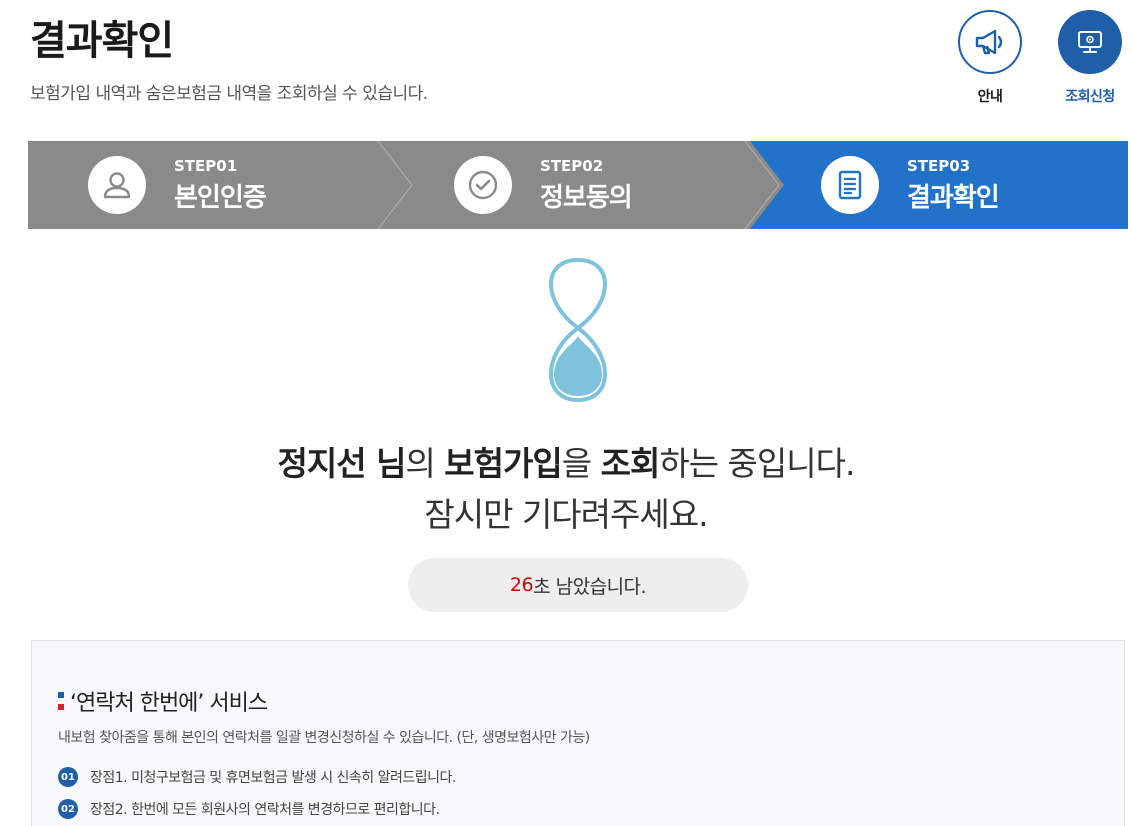  I want to click on guide-button: 안내, so click(990, 58).